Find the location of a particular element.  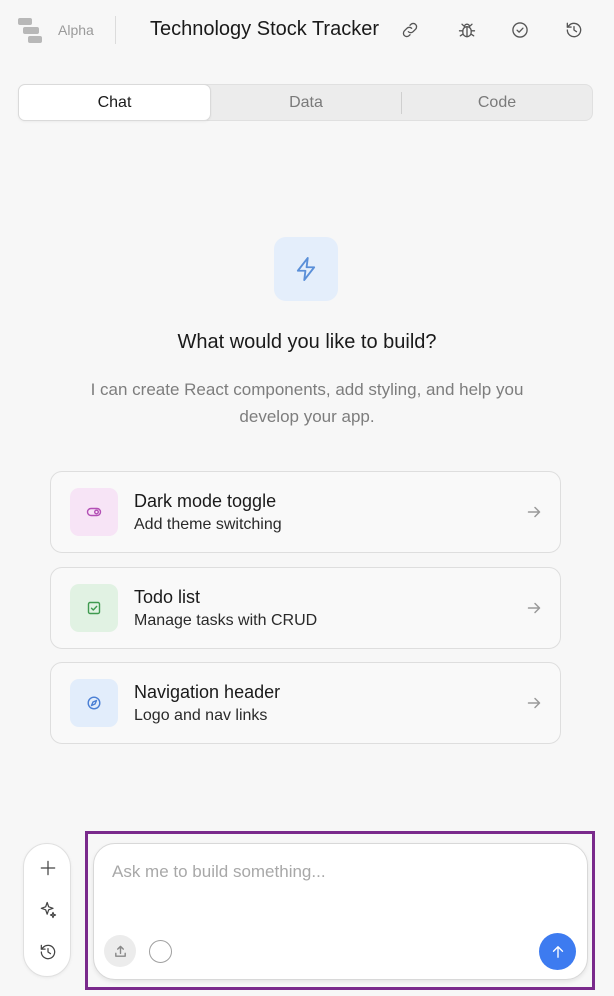

checkbox-icon is located at coordinates (94, 608).